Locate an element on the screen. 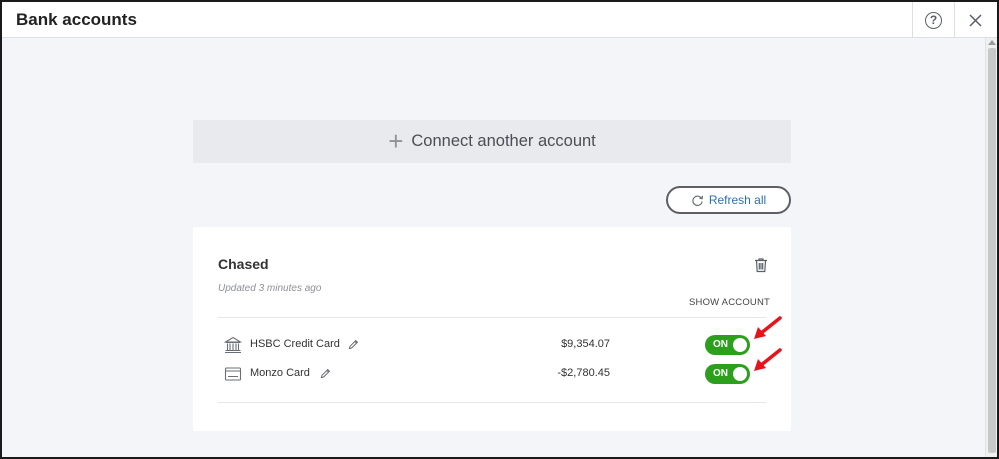 The image size is (999, 459). account-name: HSBC Credit Card is located at coordinates (295, 344).